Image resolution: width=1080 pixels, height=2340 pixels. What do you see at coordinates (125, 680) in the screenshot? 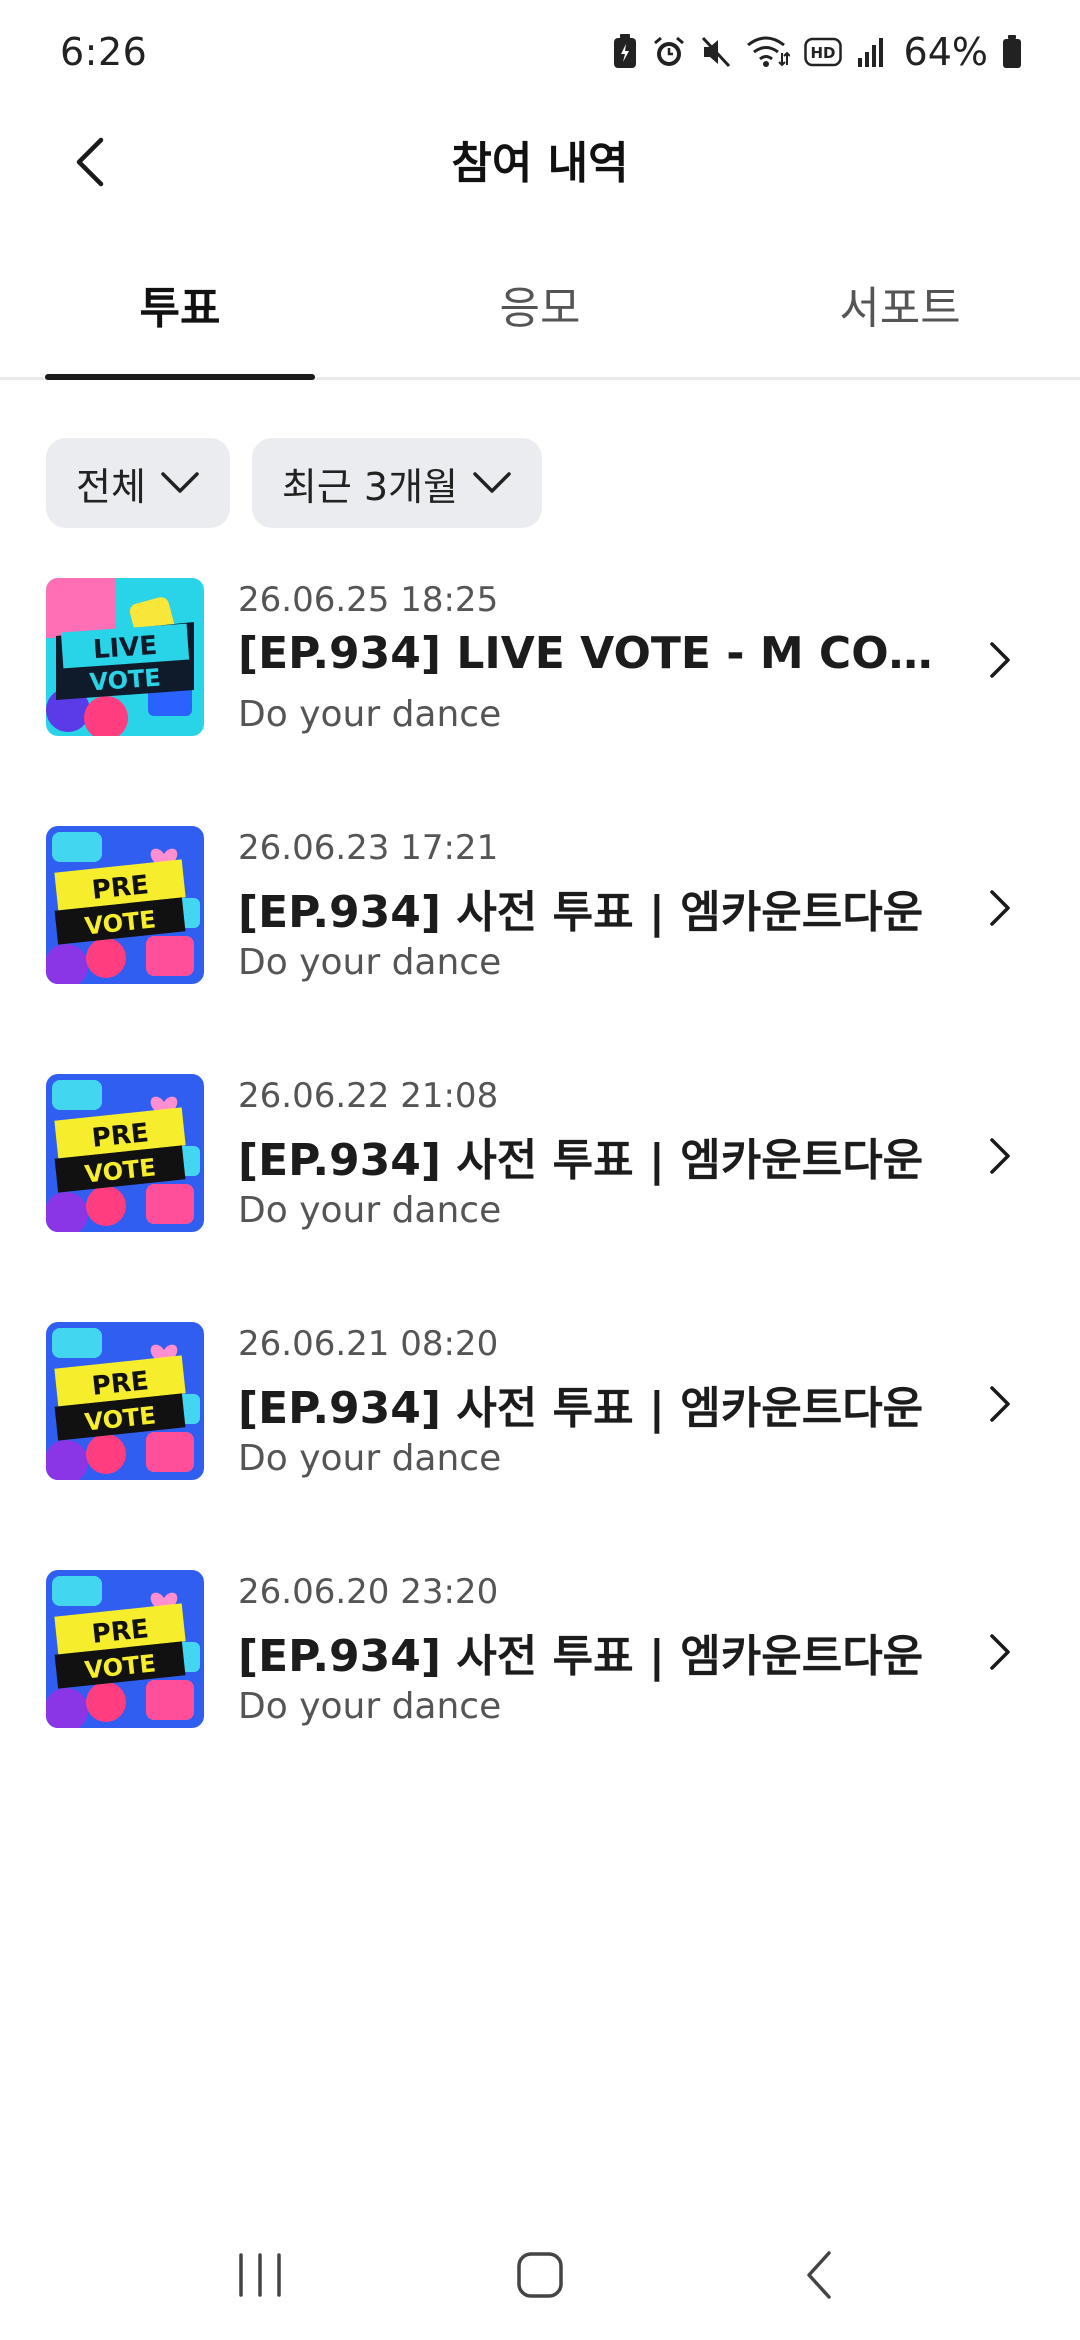
I see `thumbnail-text-line2: VOTE` at bounding box center [125, 680].